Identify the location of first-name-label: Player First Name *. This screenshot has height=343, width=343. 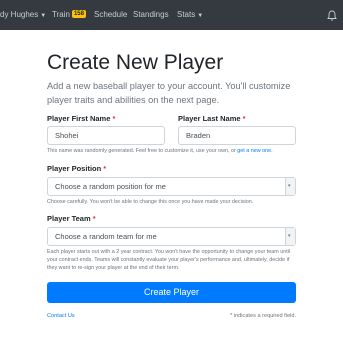
(81, 119).